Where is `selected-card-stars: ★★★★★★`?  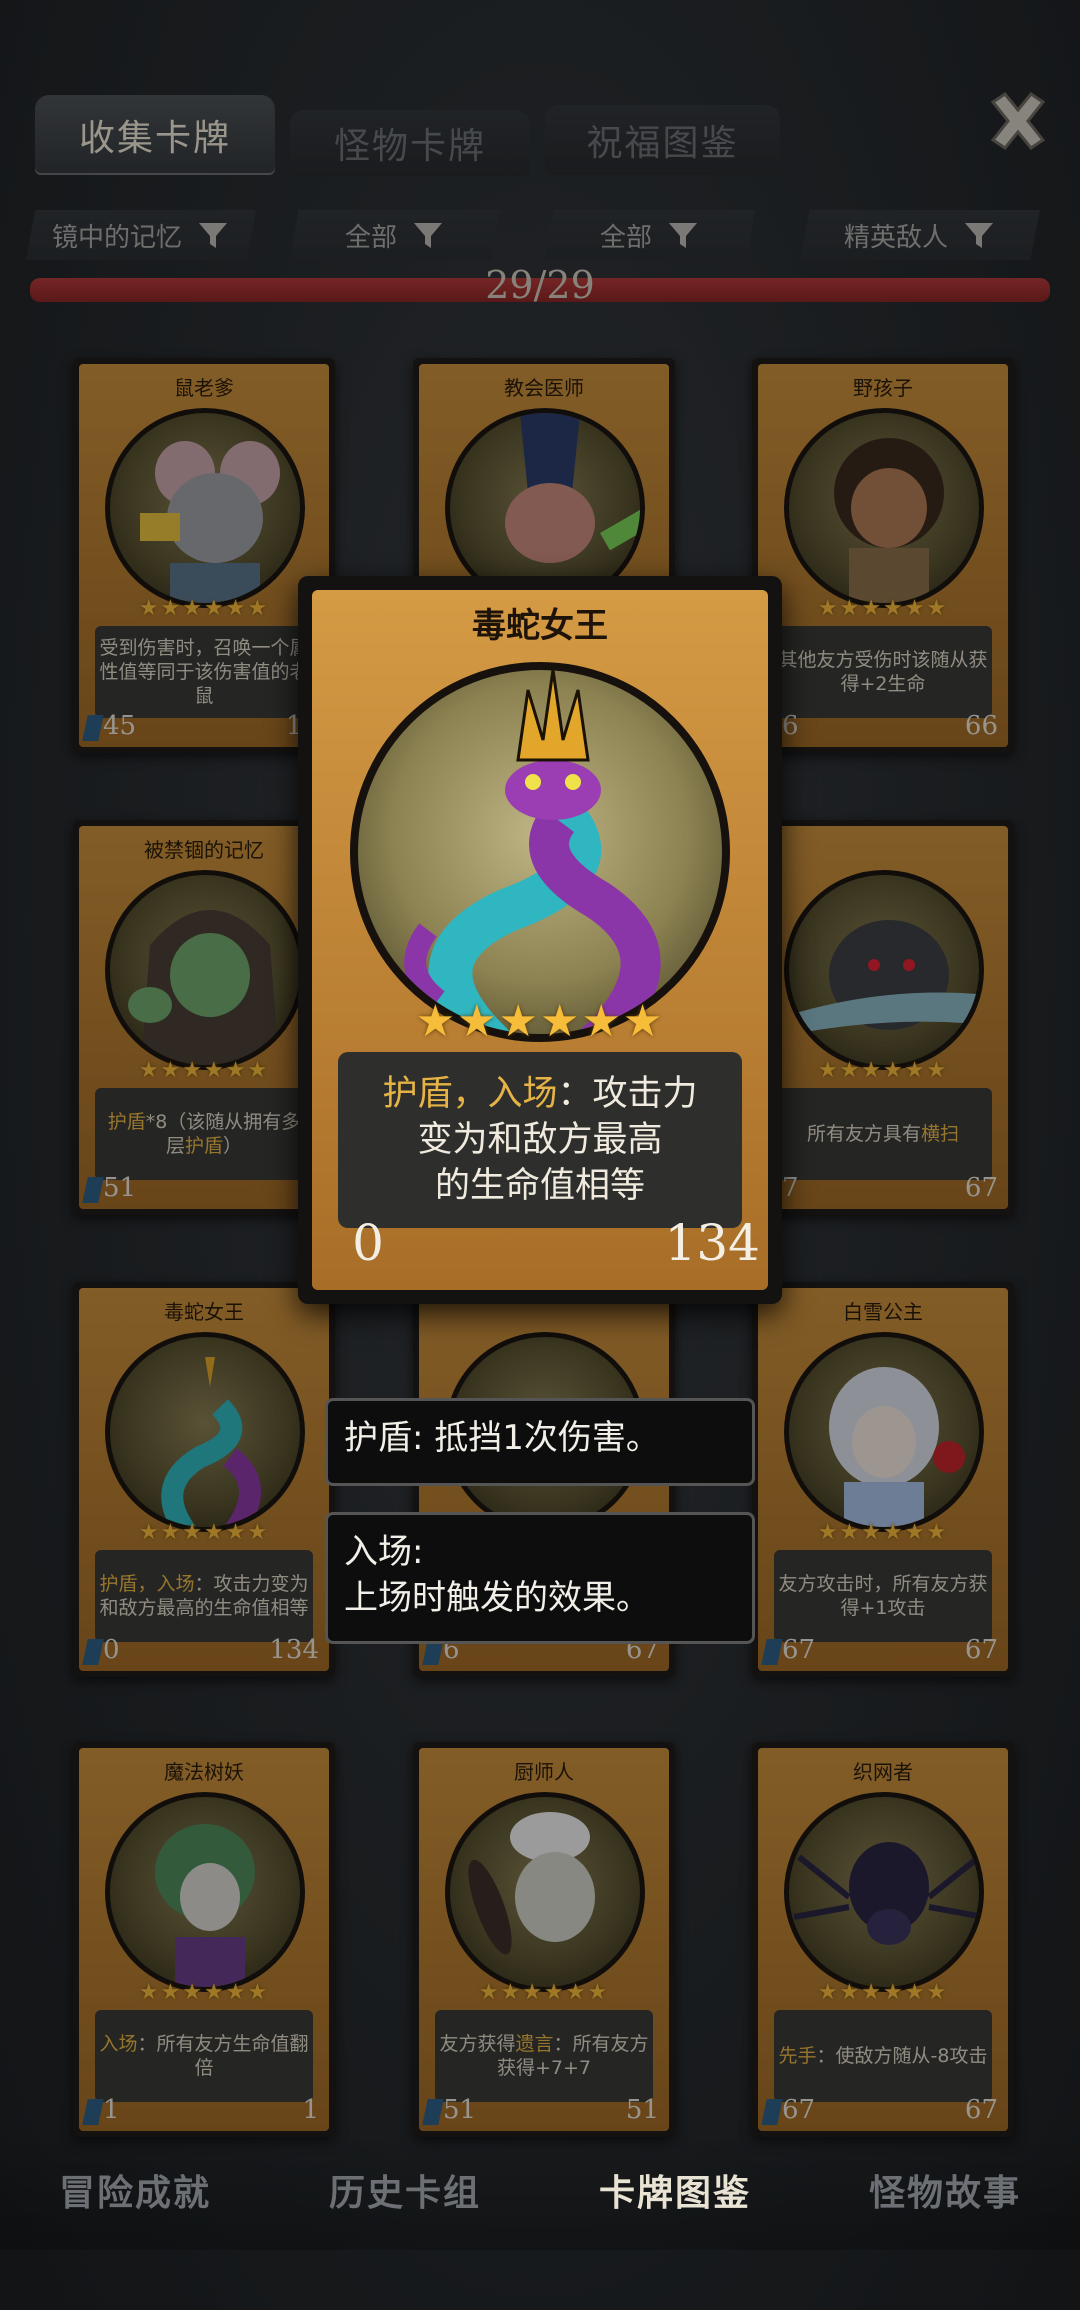 selected-card-stars: ★★★★★★ is located at coordinates (540, 1021).